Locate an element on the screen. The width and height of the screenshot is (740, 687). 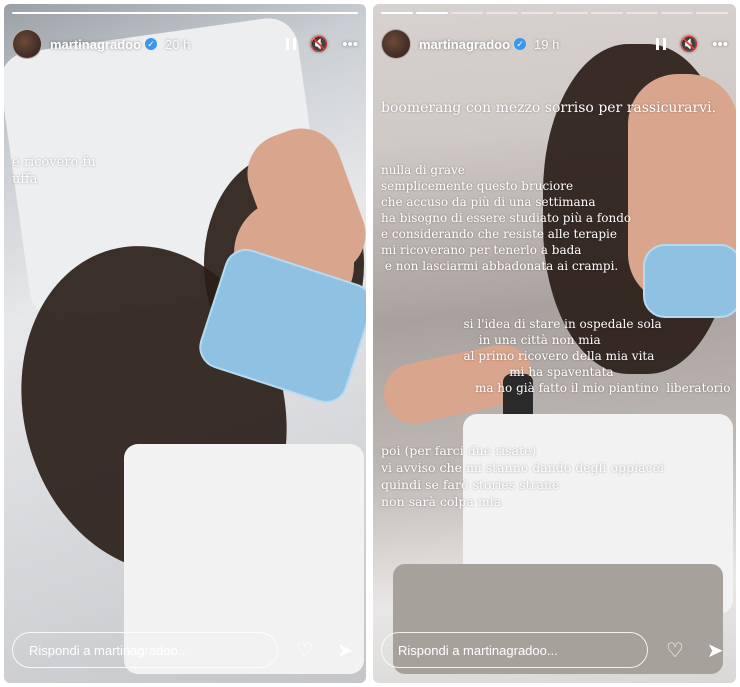
story-header: martinagradoo ✓ 20 h 🔇 ••• is located at coordinates (185, 44).